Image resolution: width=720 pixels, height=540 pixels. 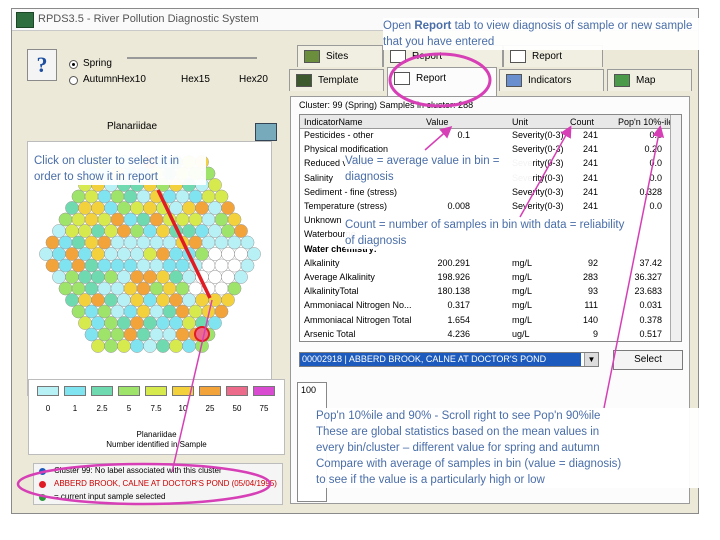 What do you see at coordinates (202, 334) in the screenshot?
I see `selected-cluster-cell` at bounding box center [202, 334].